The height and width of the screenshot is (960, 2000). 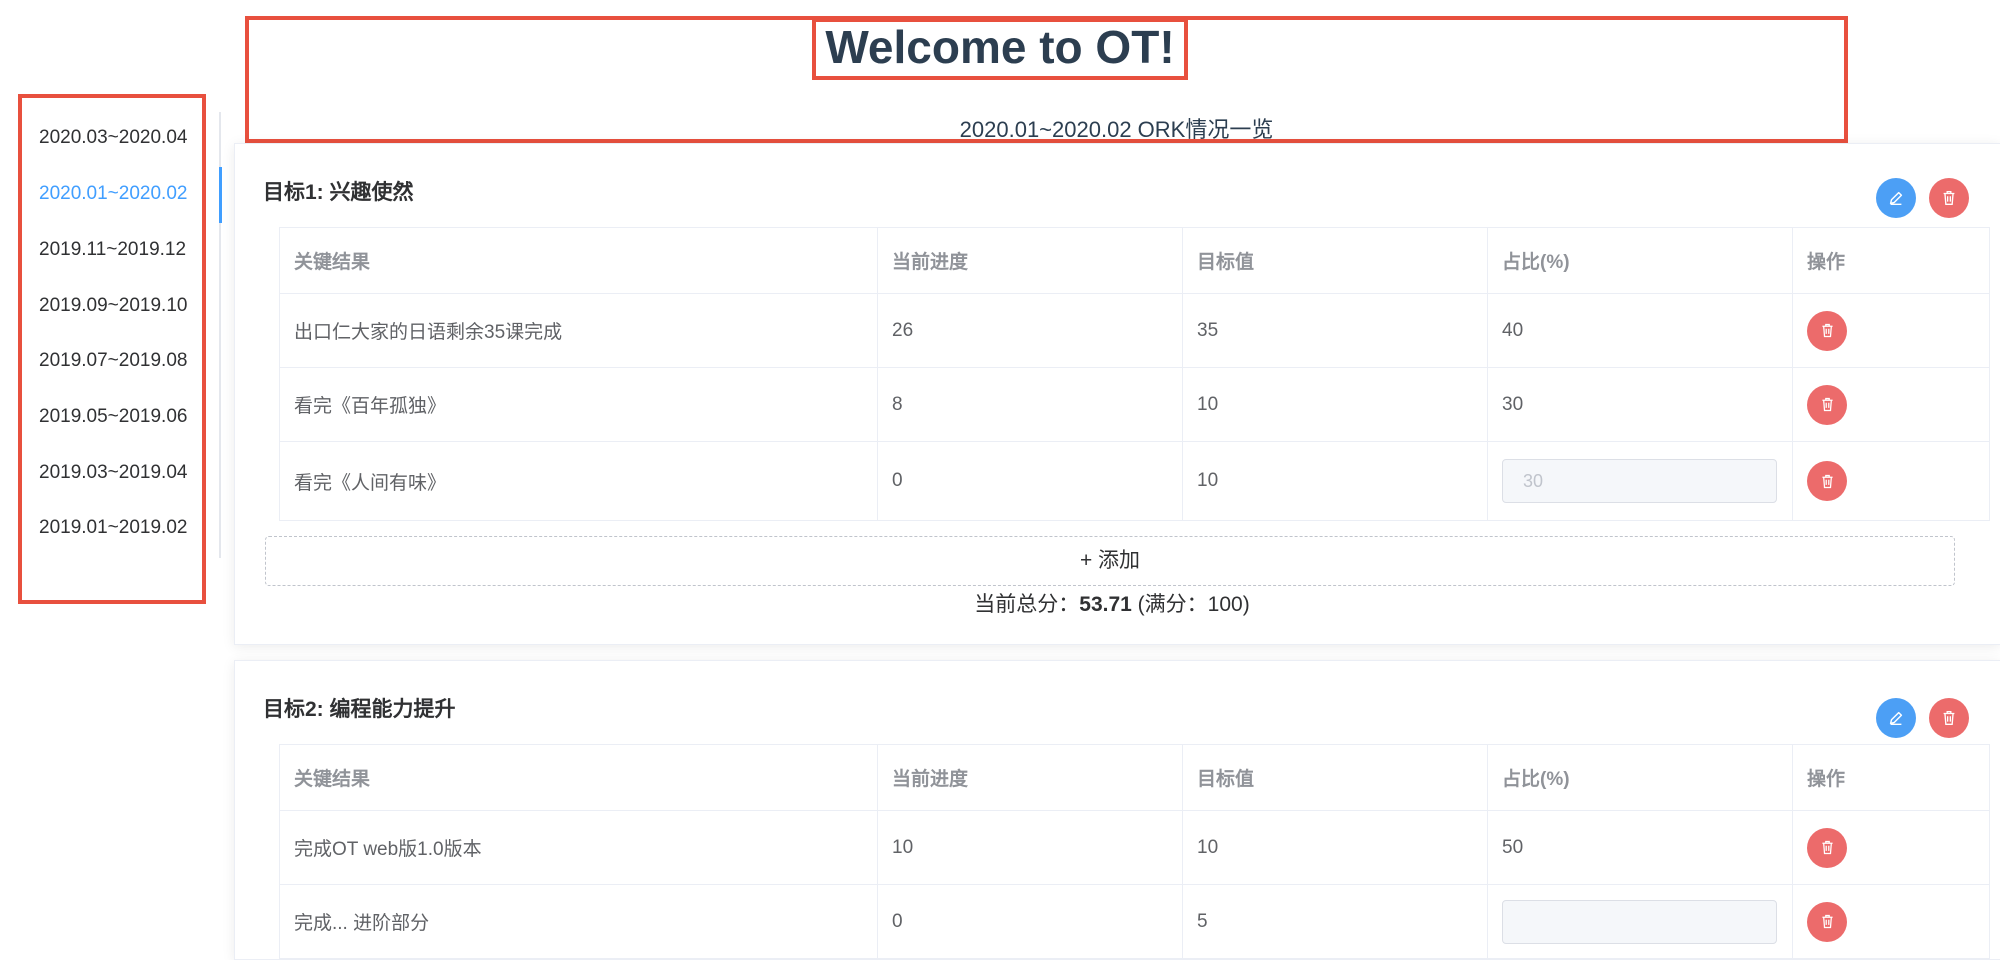 I want to click on ratio-cell: 50, so click(x=1640, y=847).